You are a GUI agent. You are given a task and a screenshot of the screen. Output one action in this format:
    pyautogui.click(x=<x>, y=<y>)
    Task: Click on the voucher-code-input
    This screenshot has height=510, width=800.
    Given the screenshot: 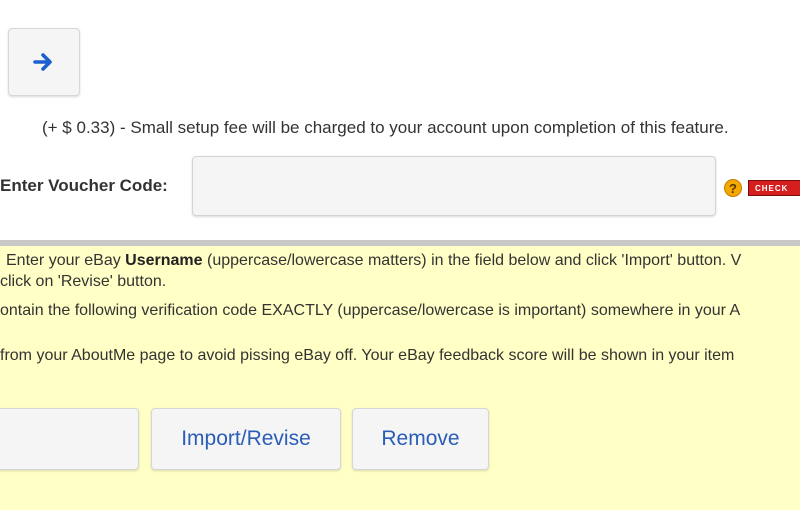 What is the action you would take?
    pyautogui.click(x=454, y=186)
    